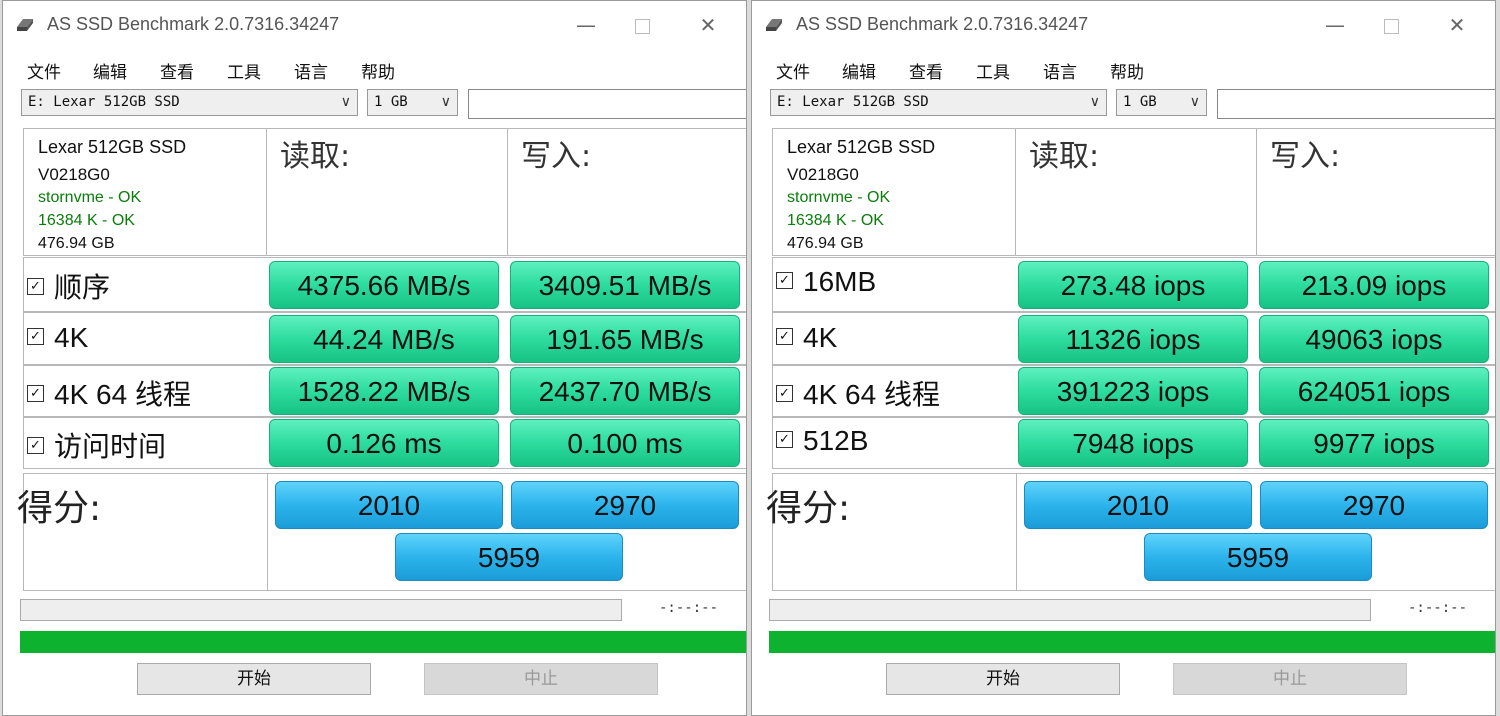  Describe the element at coordinates (836, 440) in the screenshot. I see `row-label-text: 512B` at that location.